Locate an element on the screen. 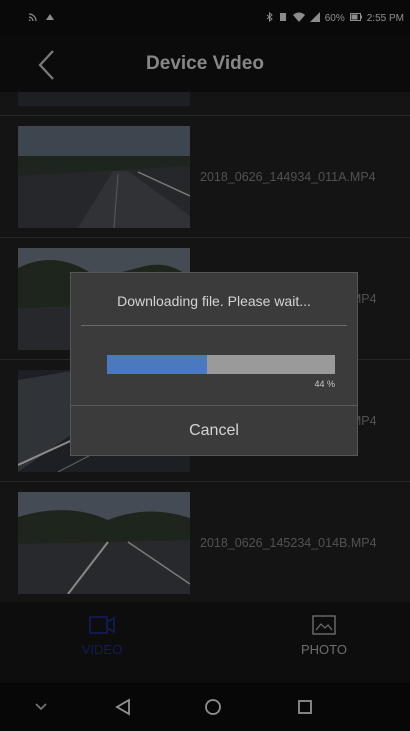 The image size is (410, 731). progress-fill is located at coordinates (157, 364).